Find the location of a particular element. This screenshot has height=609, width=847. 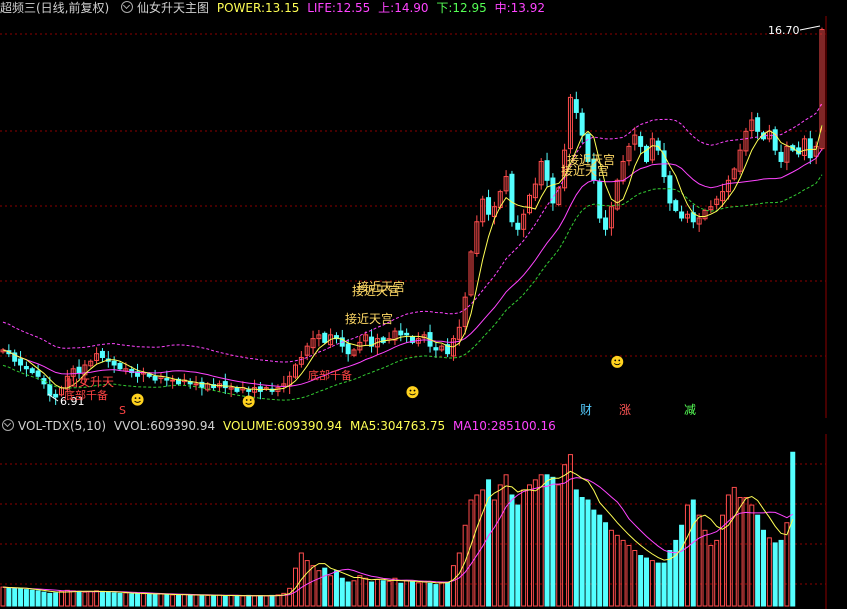

high-price-label: 16.70 is located at coordinates (784, 30).